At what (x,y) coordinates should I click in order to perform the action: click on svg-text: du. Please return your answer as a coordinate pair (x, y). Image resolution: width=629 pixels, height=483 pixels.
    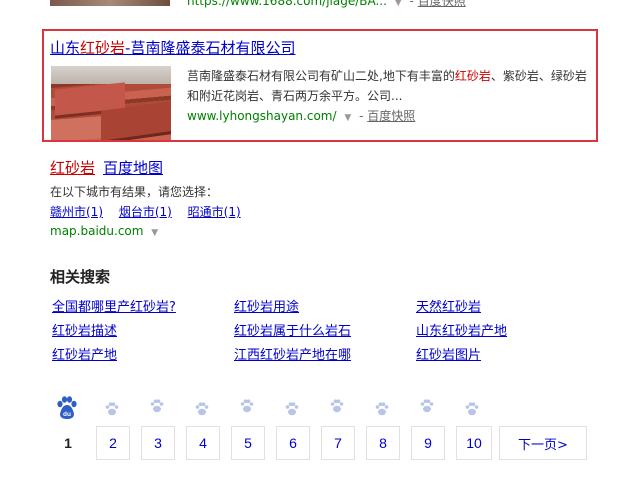
    Looking at the image, I should click on (67, 414).